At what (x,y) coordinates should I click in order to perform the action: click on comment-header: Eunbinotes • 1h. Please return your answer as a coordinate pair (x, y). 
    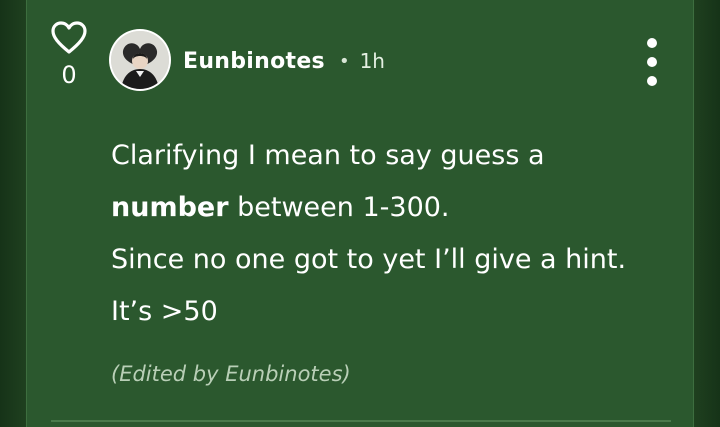
    Looking at the image, I should click on (284, 61).